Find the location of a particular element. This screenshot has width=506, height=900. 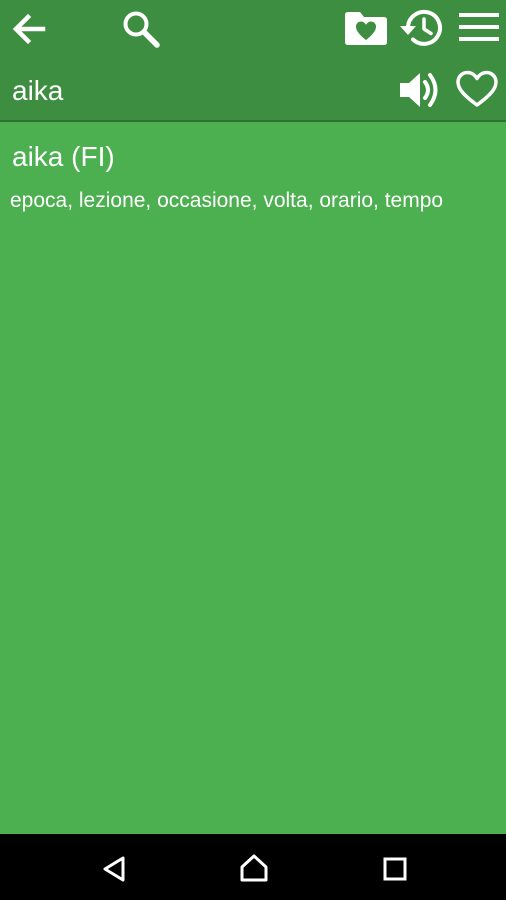

home-icon is located at coordinates (254, 868).